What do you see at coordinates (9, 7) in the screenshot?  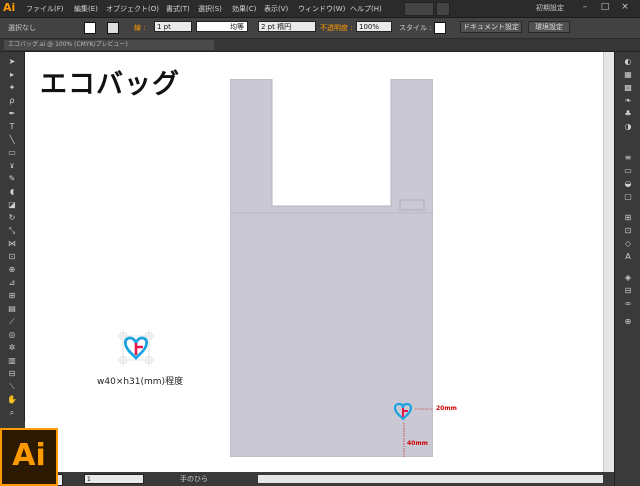 I see `app-logo: Ai` at bounding box center [9, 7].